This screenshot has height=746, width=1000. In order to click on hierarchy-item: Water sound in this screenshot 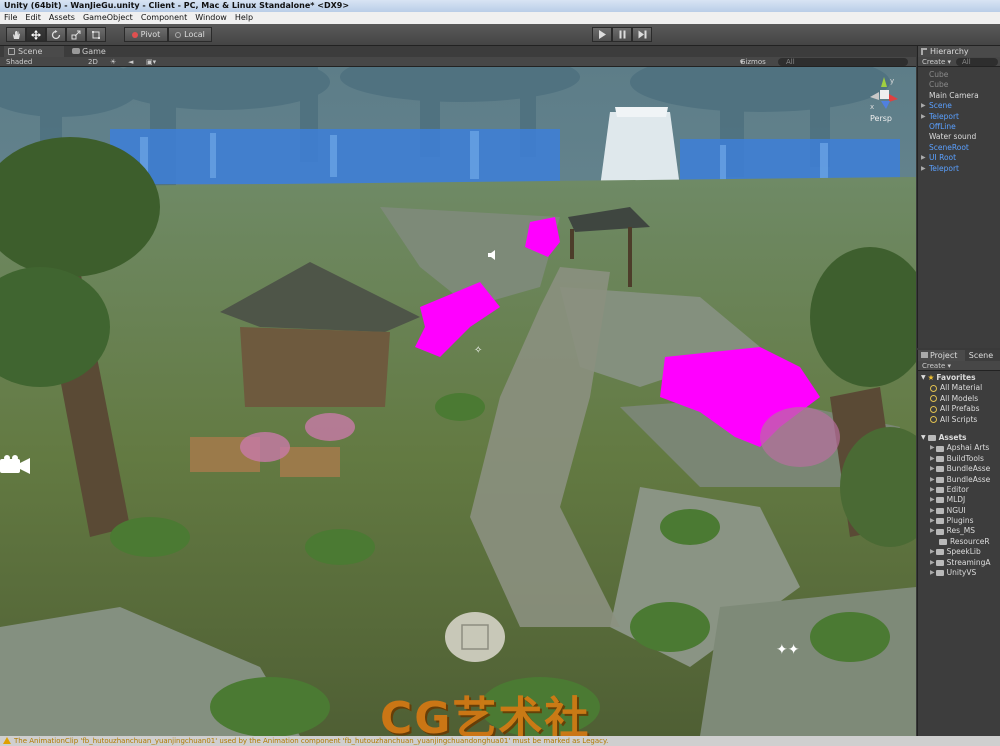, I will do `click(959, 137)`.